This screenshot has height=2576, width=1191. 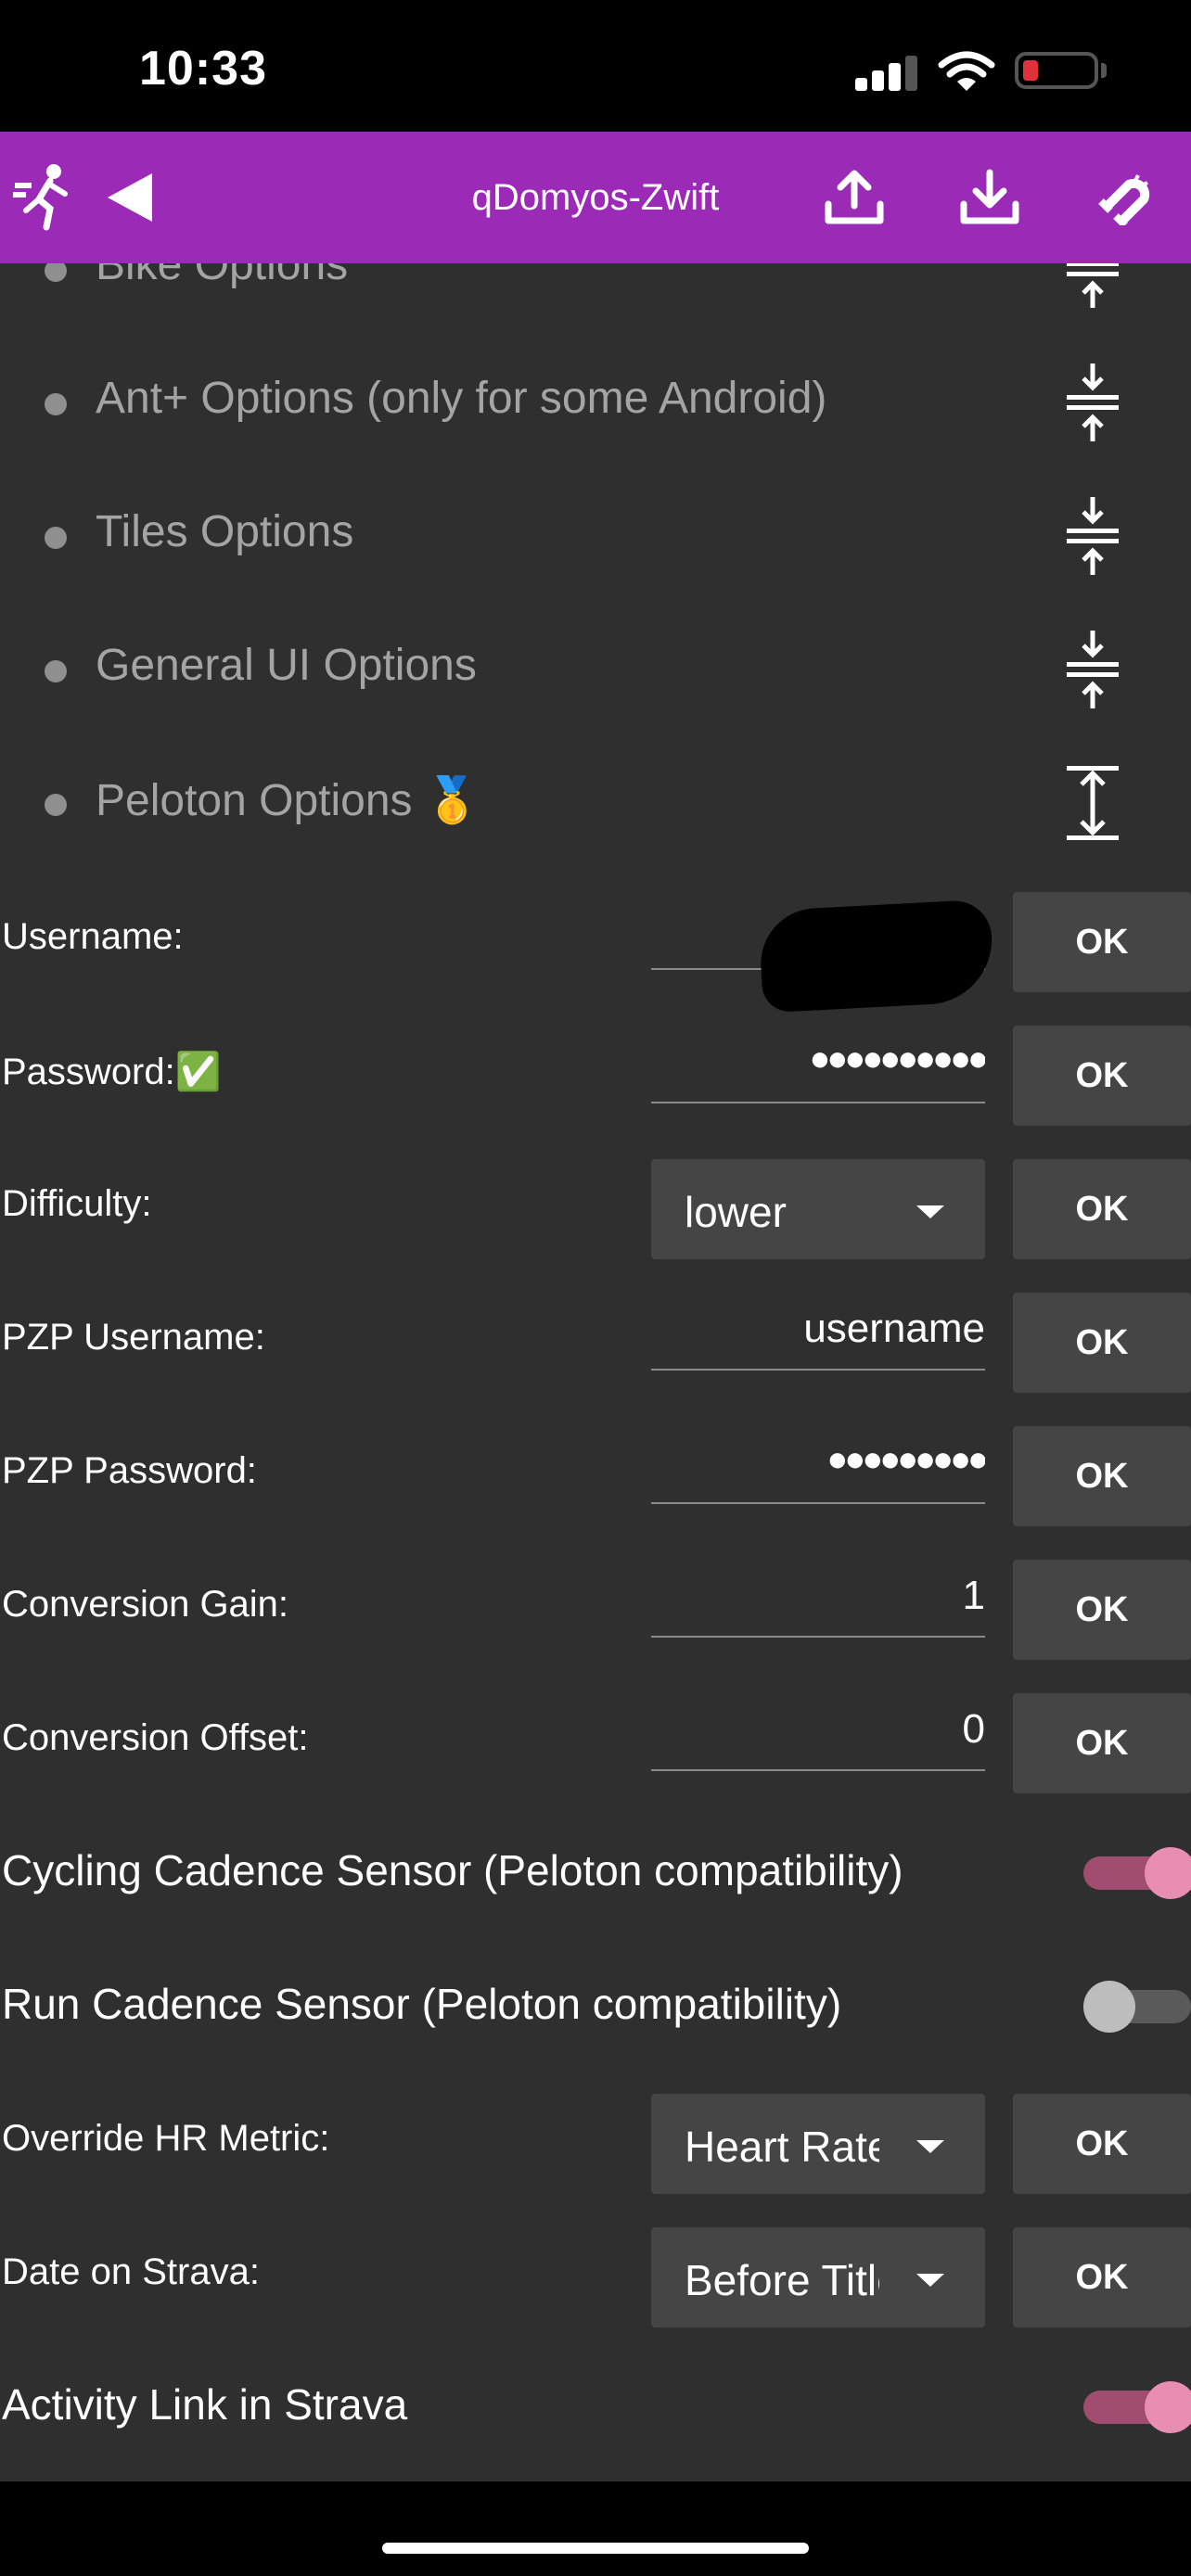 What do you see at coordinates (818, 1209) in the screenshot?
I see `difficulty-select: lower` at bounding box center [818, 1209].